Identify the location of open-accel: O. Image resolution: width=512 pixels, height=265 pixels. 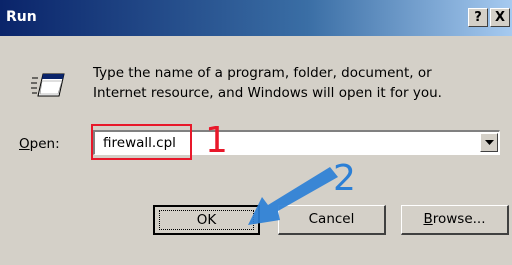
(24, 144).